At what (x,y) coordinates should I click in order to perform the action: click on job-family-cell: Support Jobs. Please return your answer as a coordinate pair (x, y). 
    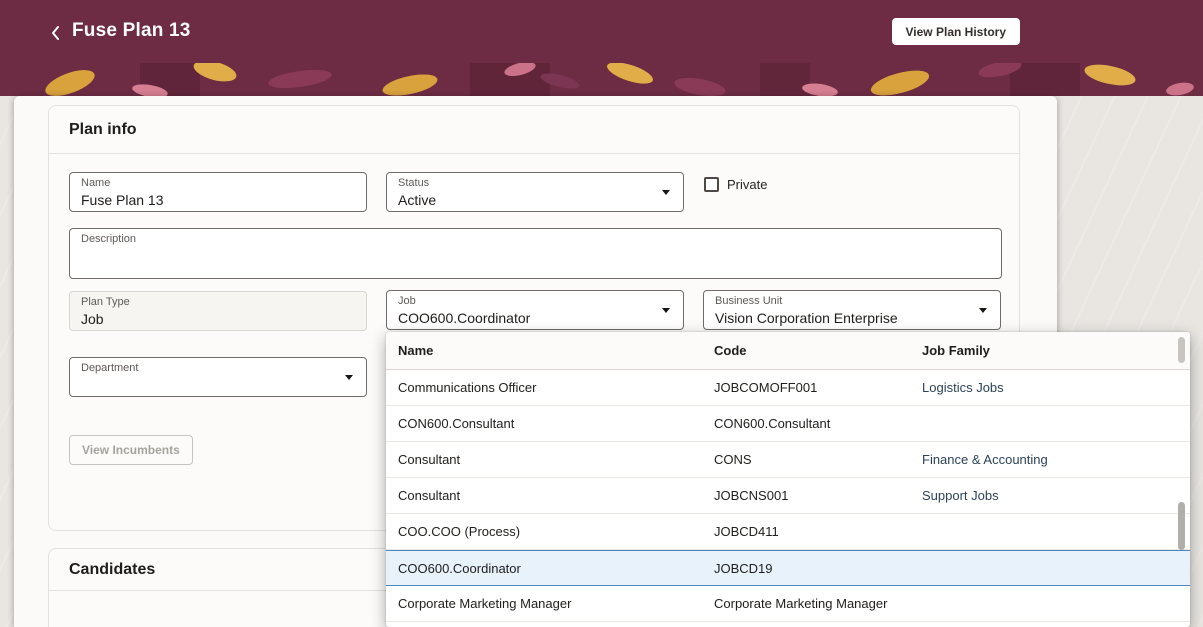
    Looking at the image, I should click on (960, 495).